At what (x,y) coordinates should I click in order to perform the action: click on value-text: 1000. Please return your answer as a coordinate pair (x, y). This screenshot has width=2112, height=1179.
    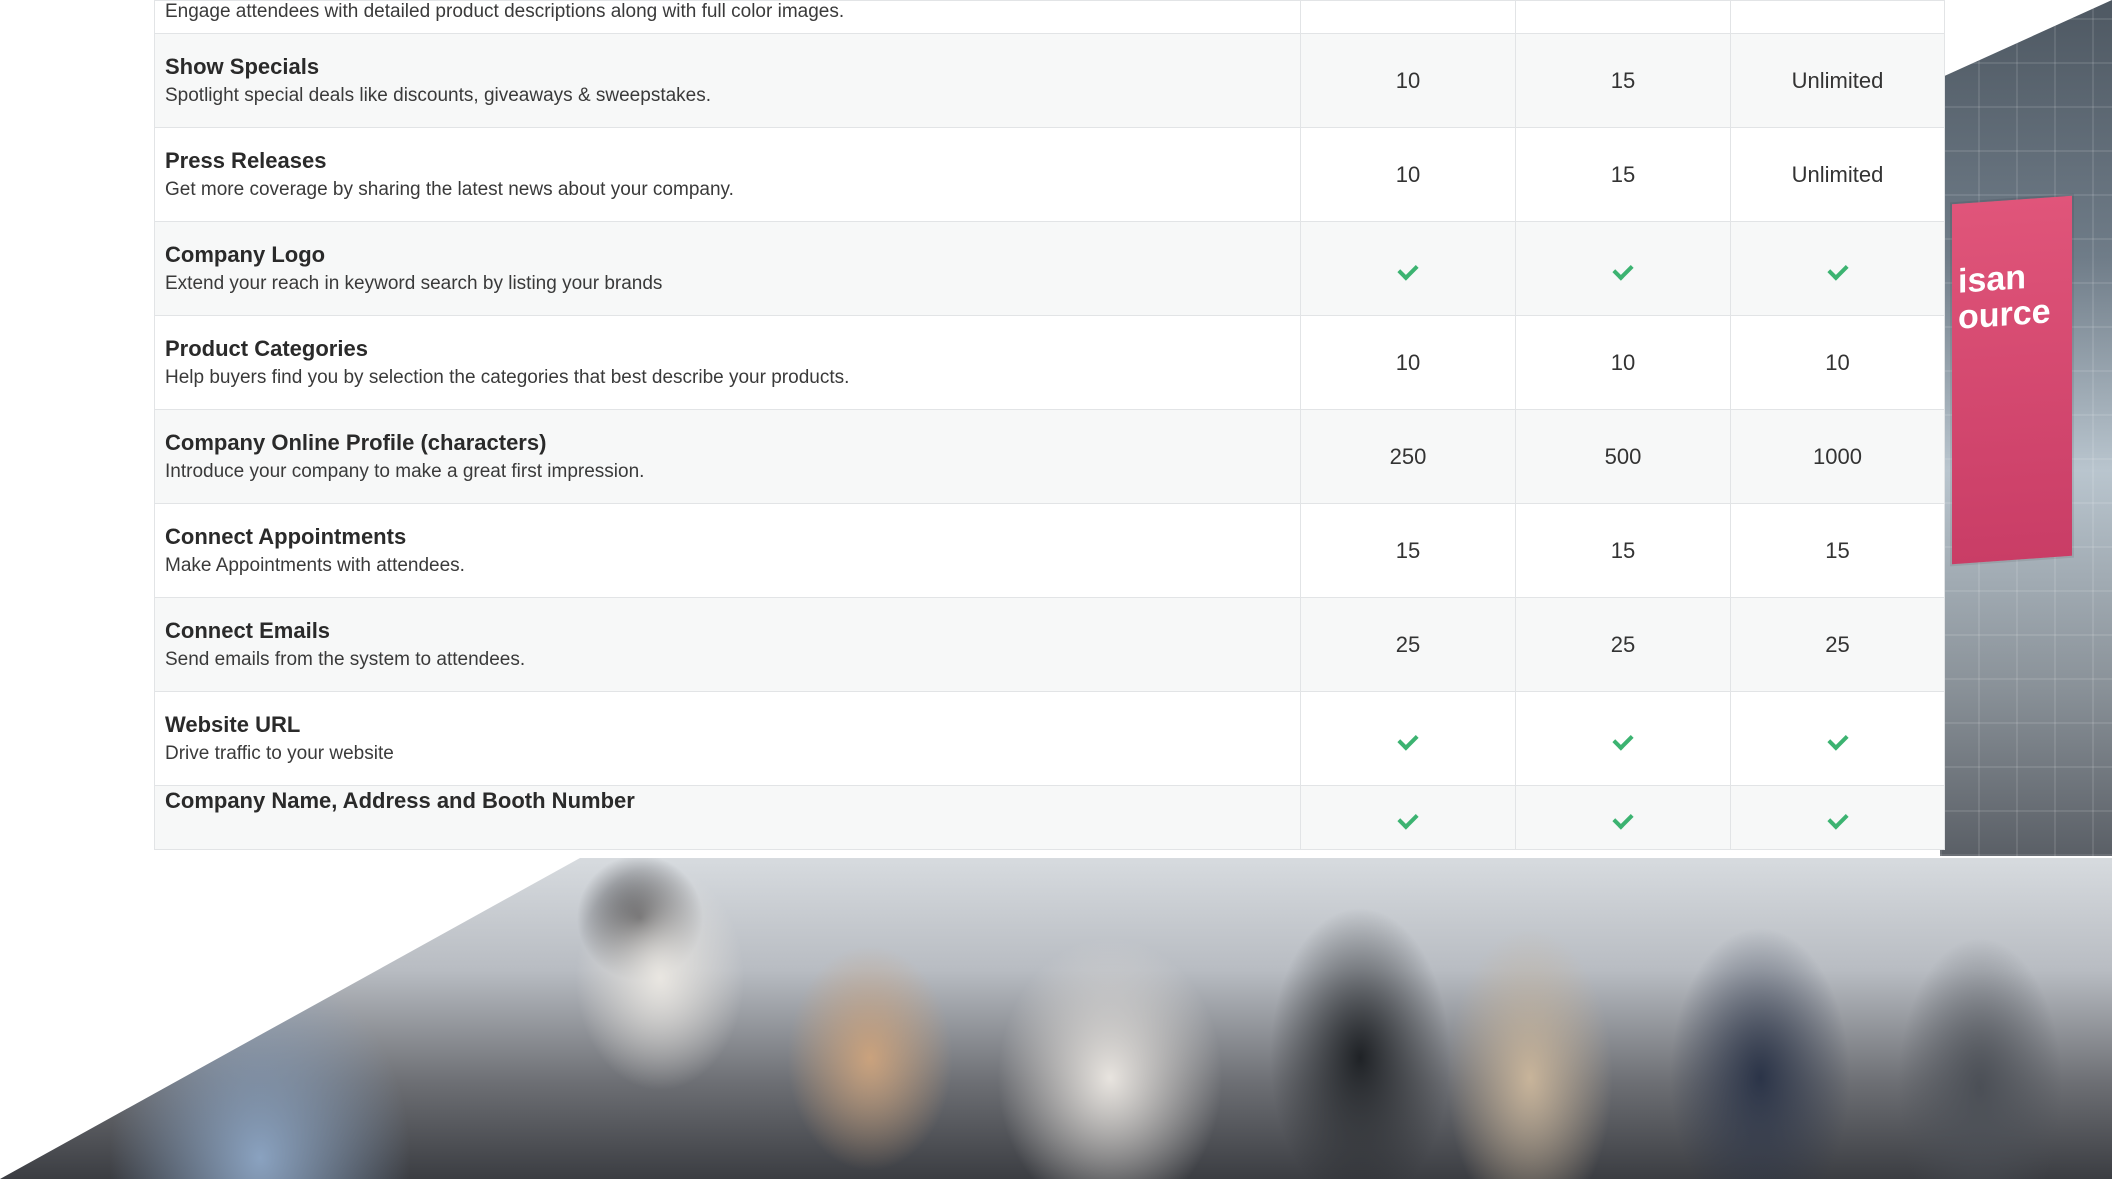
    Looking at the image, I should click on (1837, 456).